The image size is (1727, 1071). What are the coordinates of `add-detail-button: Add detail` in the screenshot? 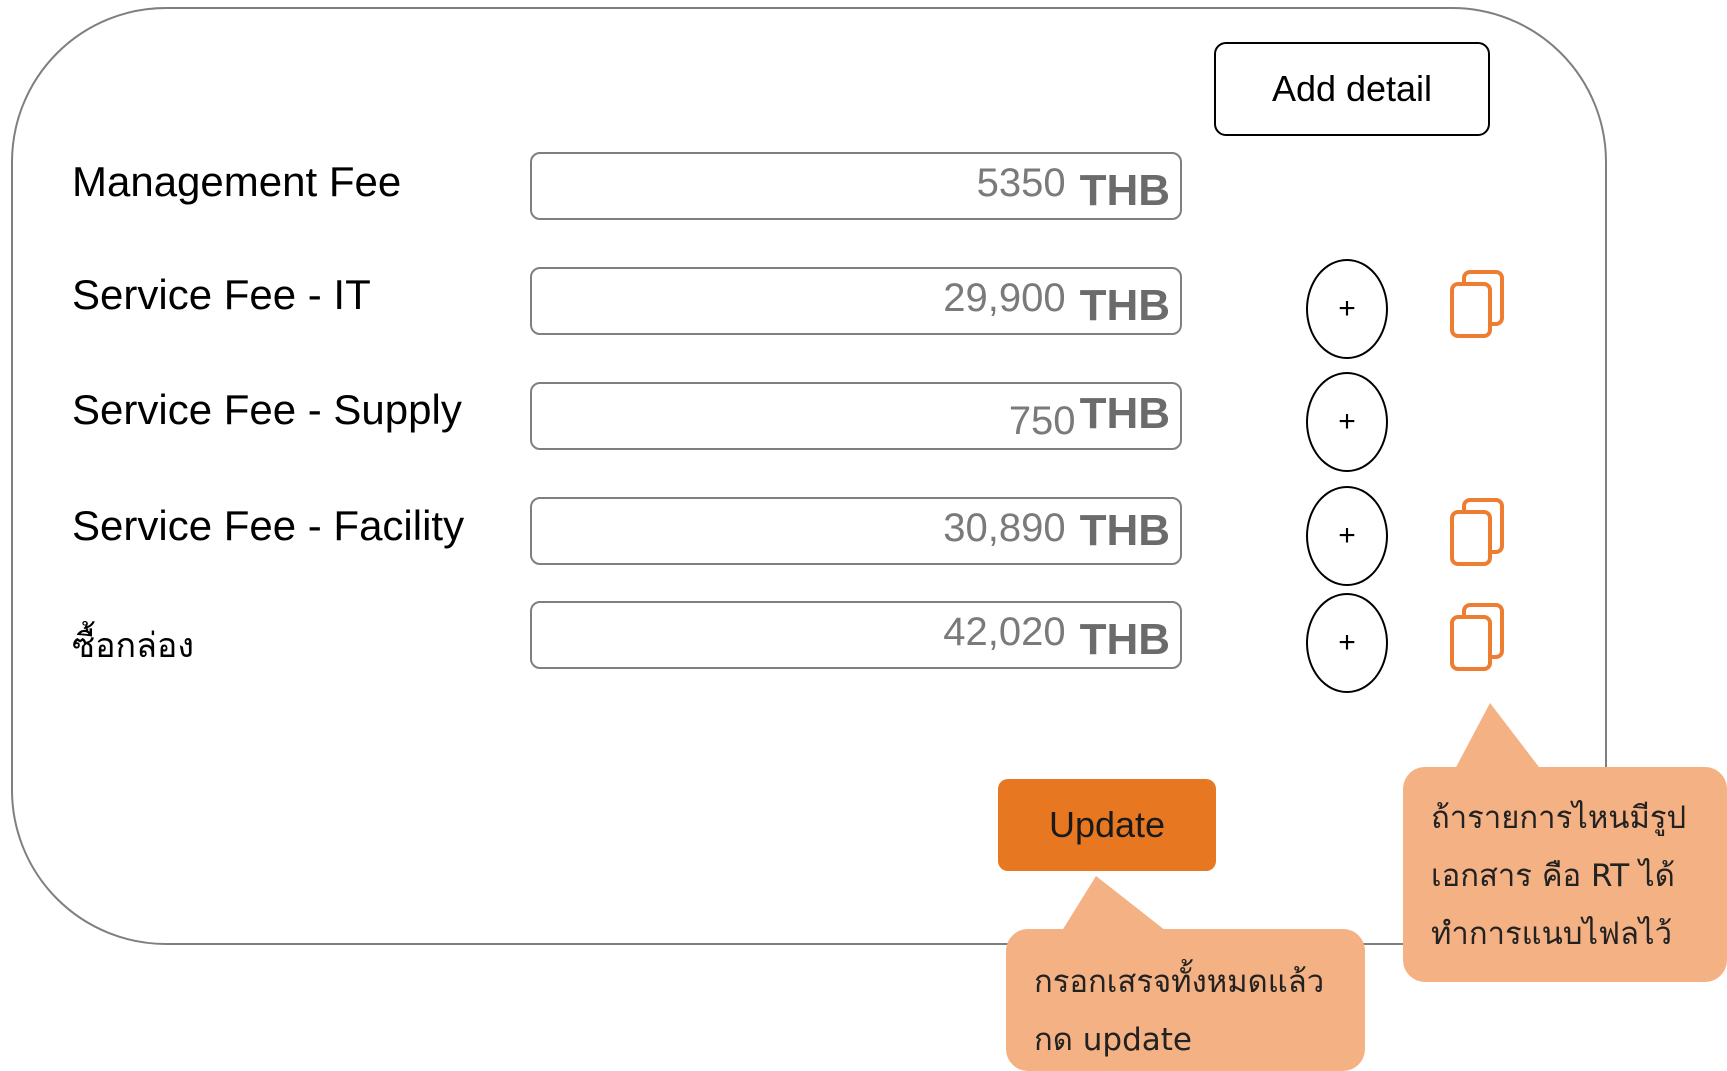 It's located at (1352, 89).